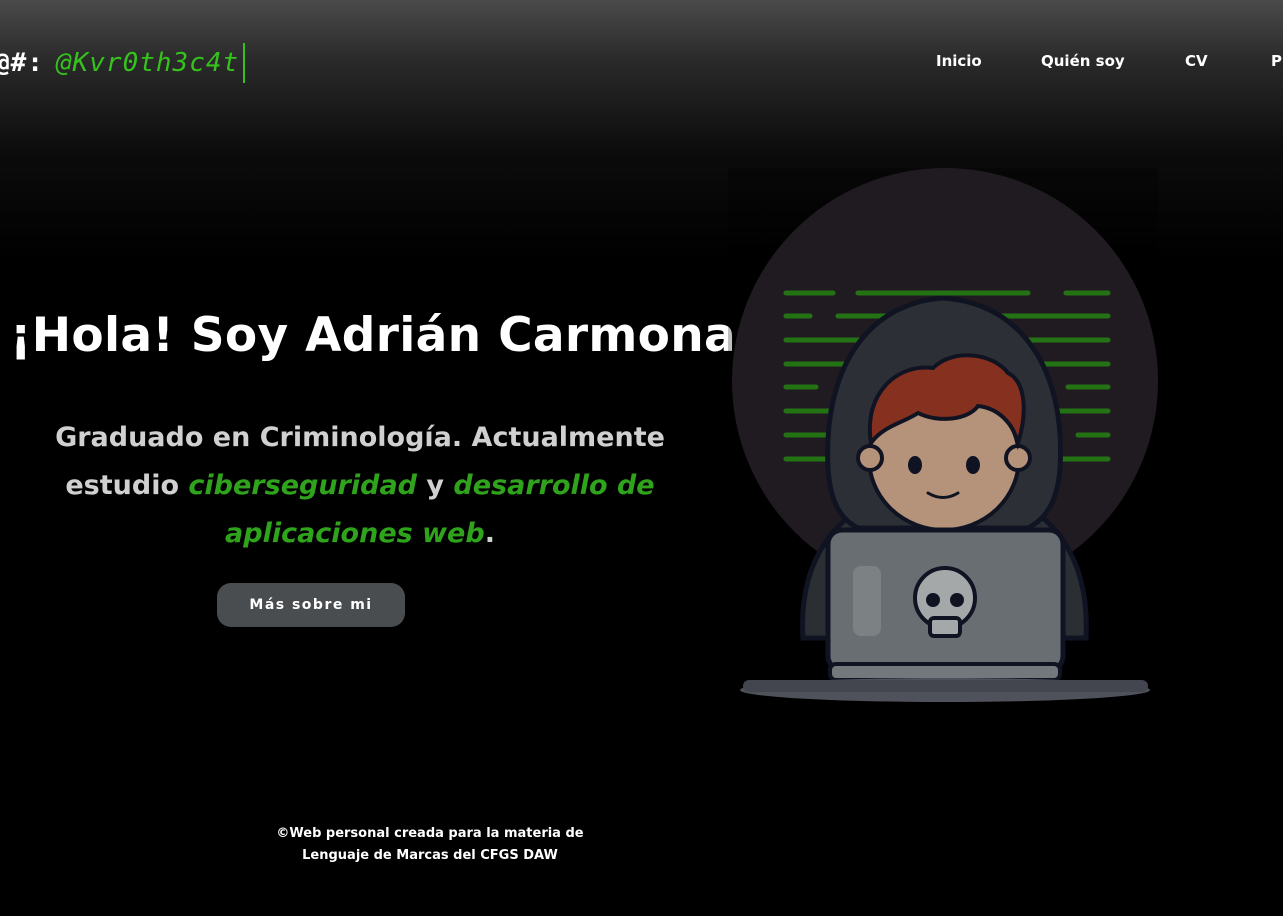  I want to click on typing-cursor, so click(244, 63).